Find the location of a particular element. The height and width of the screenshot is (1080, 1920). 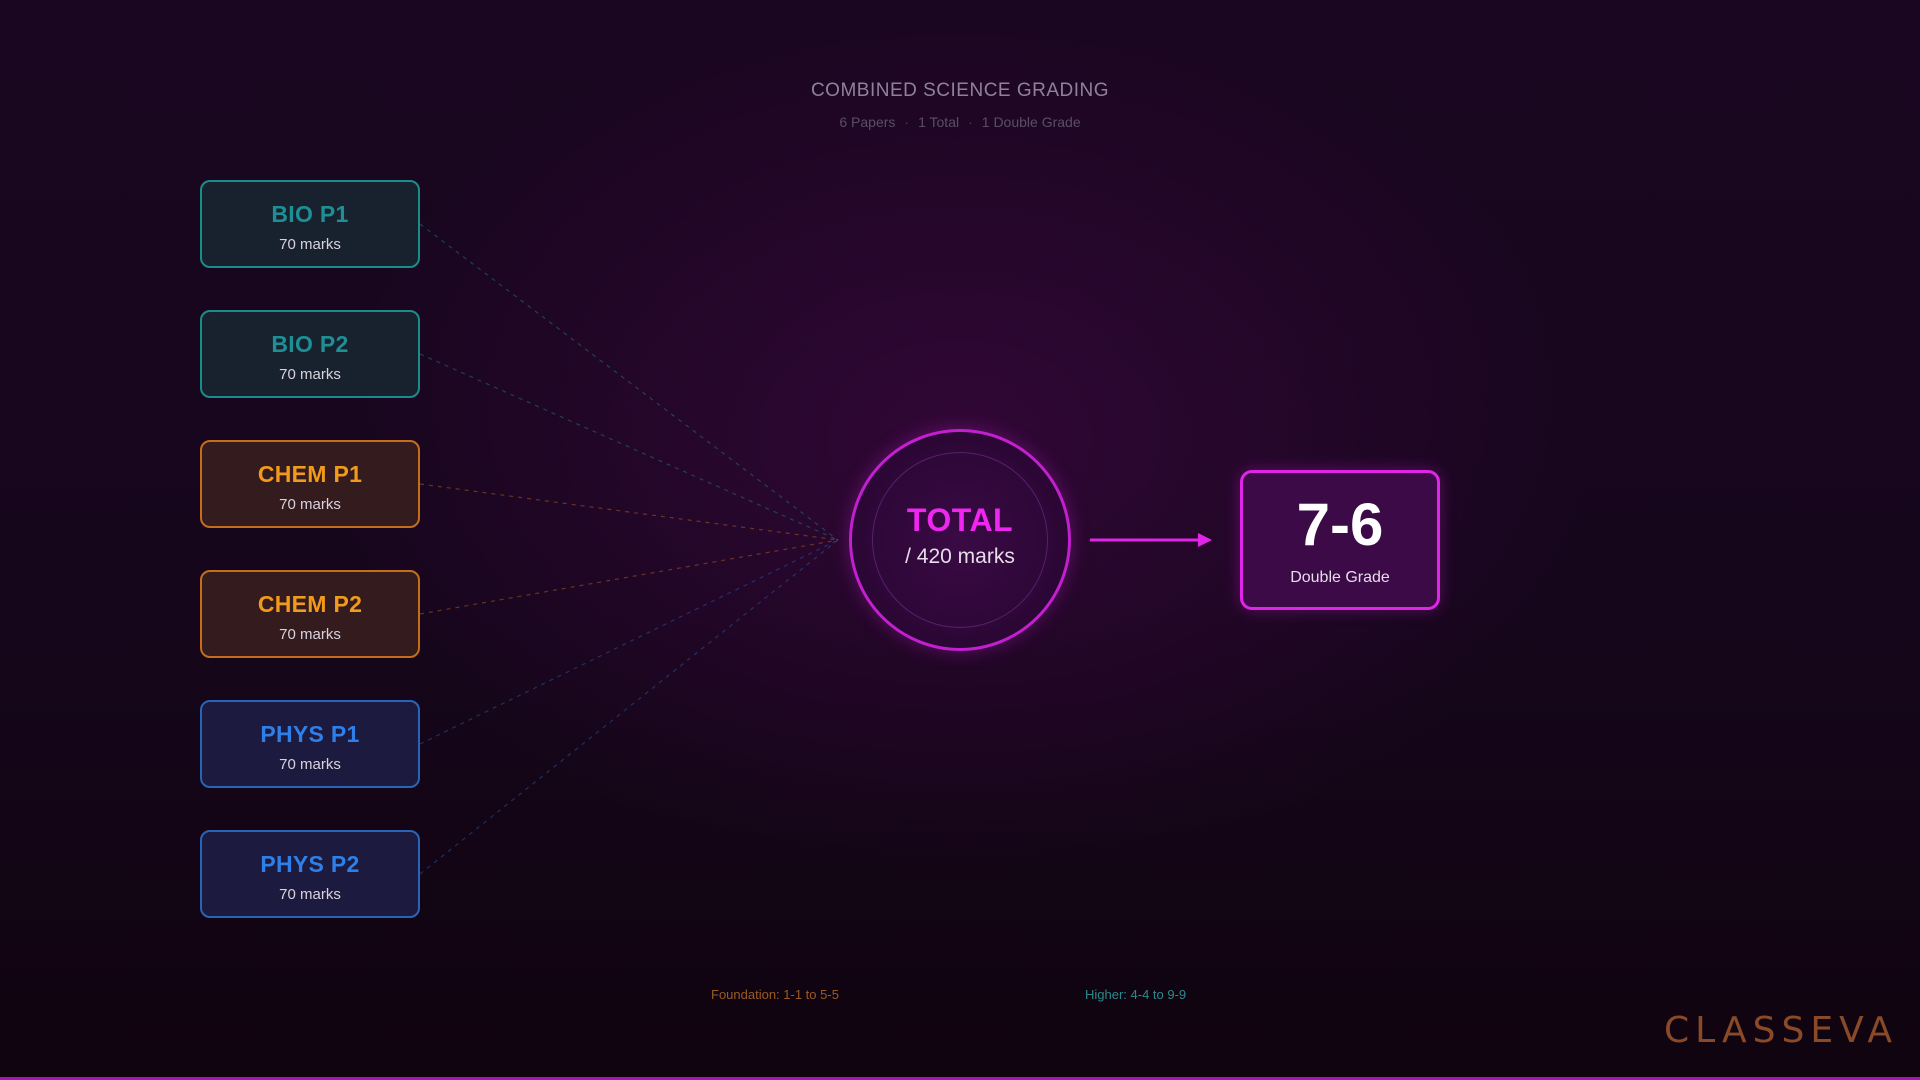

paper-card-chem-p1: CHEM P1 70 marks is located at coordinates (310, 484).